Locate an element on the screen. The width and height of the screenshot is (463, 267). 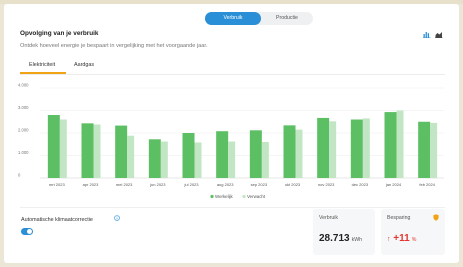
tab-elektriciteit: Elektriciteit is located at coordinates (42, 65).